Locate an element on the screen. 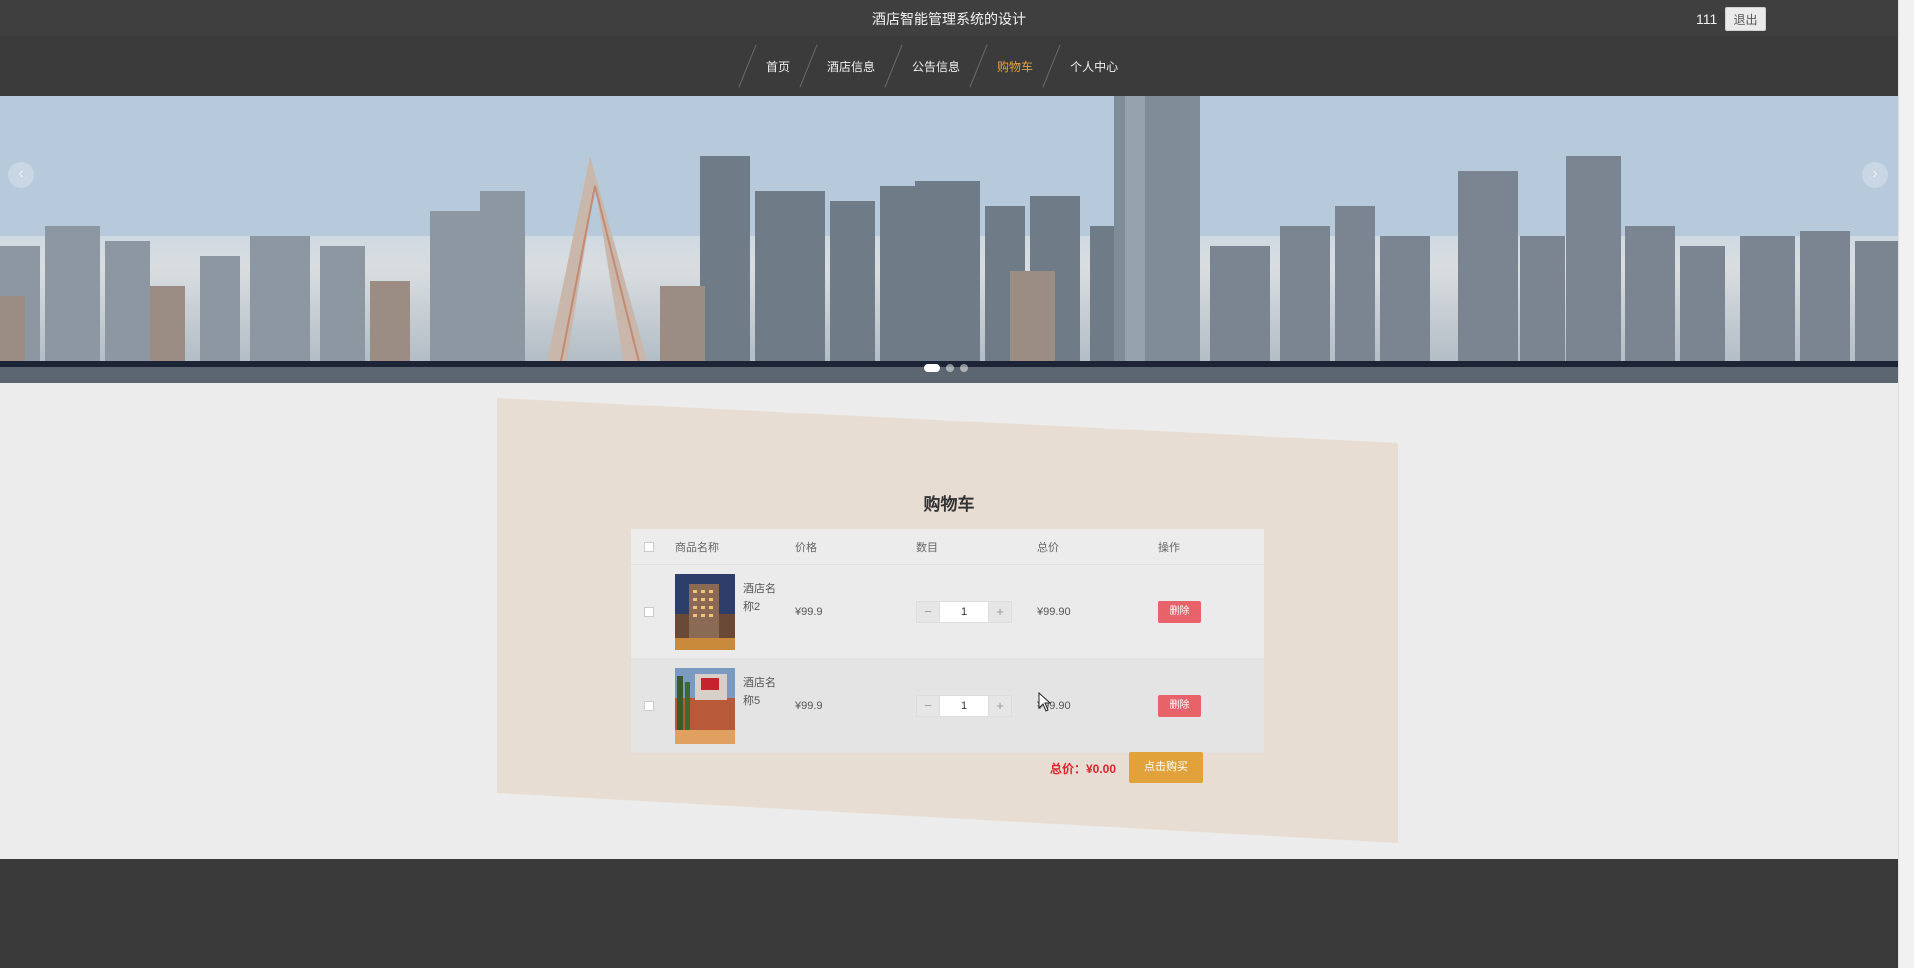  nav-item-hotel-info: 酒店信息 is located at coordinates (851, 66).